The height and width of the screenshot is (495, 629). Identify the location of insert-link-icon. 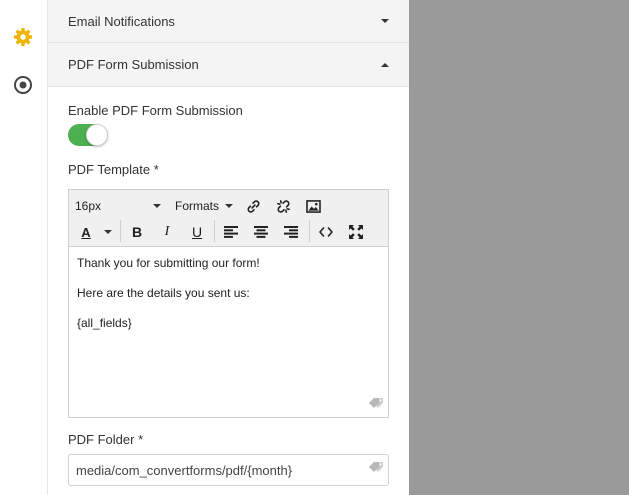
(253, 206).